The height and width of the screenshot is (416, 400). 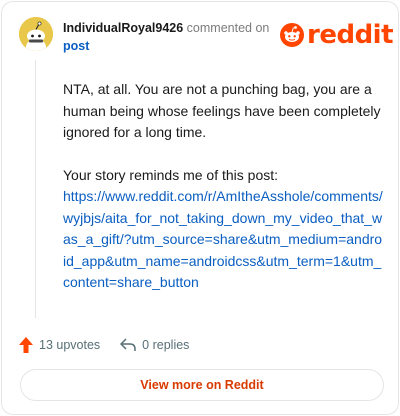 What do you see at coordinates (166, 345) in the screenshot?
I see `reply-count: 0 replies` at bounding box center [166, 345].